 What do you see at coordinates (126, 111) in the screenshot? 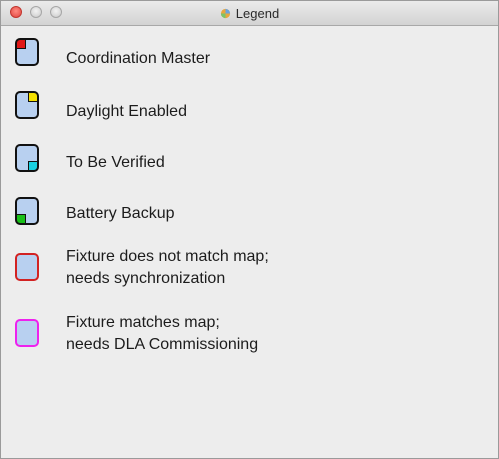
I see `legend-label: Daylight Enabled` at bounding box center [126, 111].